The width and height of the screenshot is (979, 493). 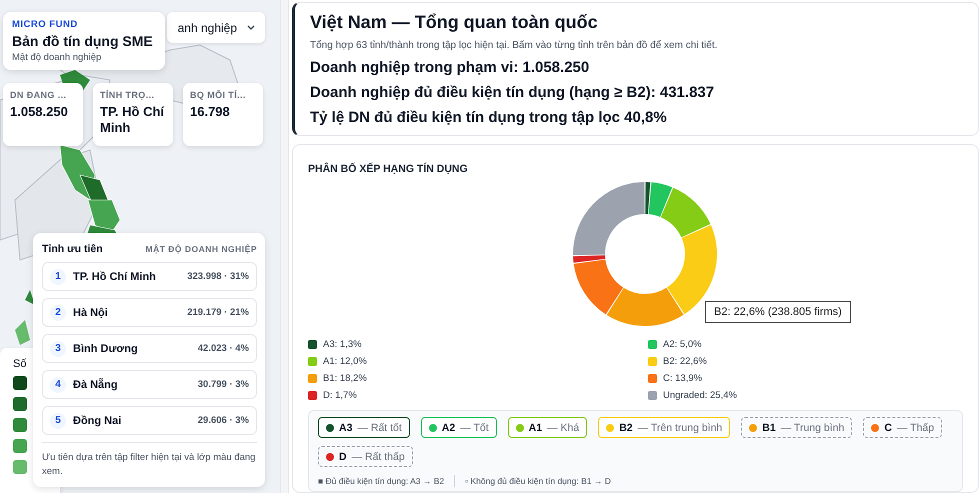 I want to click on legend-label: Ungraded: 25,4%, so click(x=700, y=395).